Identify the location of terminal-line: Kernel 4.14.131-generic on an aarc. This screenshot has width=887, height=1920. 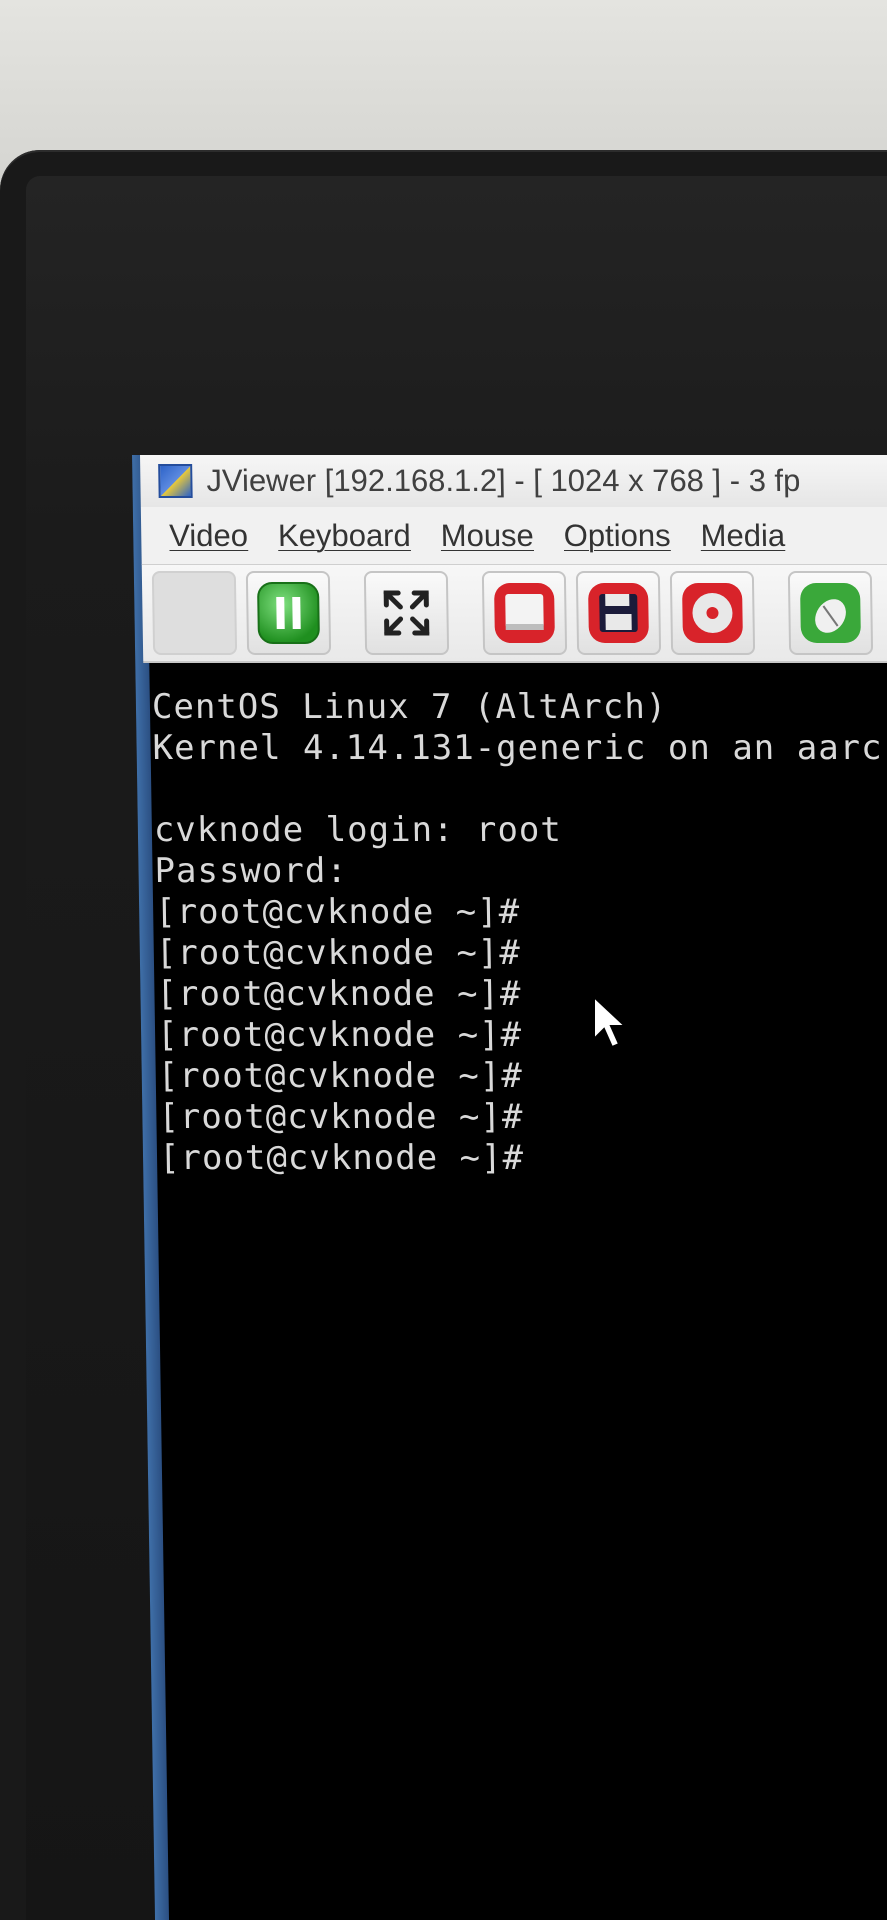
(517, 748).